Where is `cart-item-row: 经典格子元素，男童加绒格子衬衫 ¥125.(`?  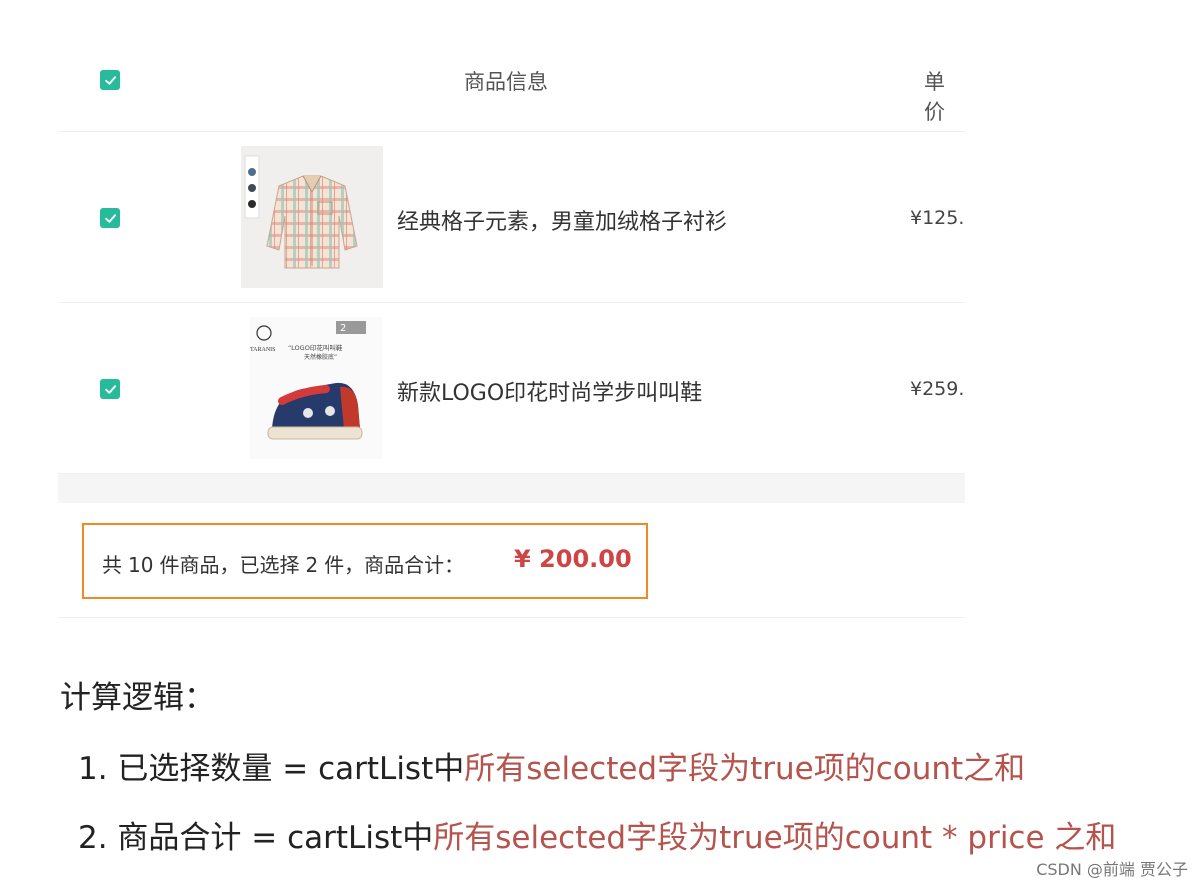
cart-item-row: 经典格子元素，男童加绒格子衬衫 ¥125.( is located at coordinates (511, 217).